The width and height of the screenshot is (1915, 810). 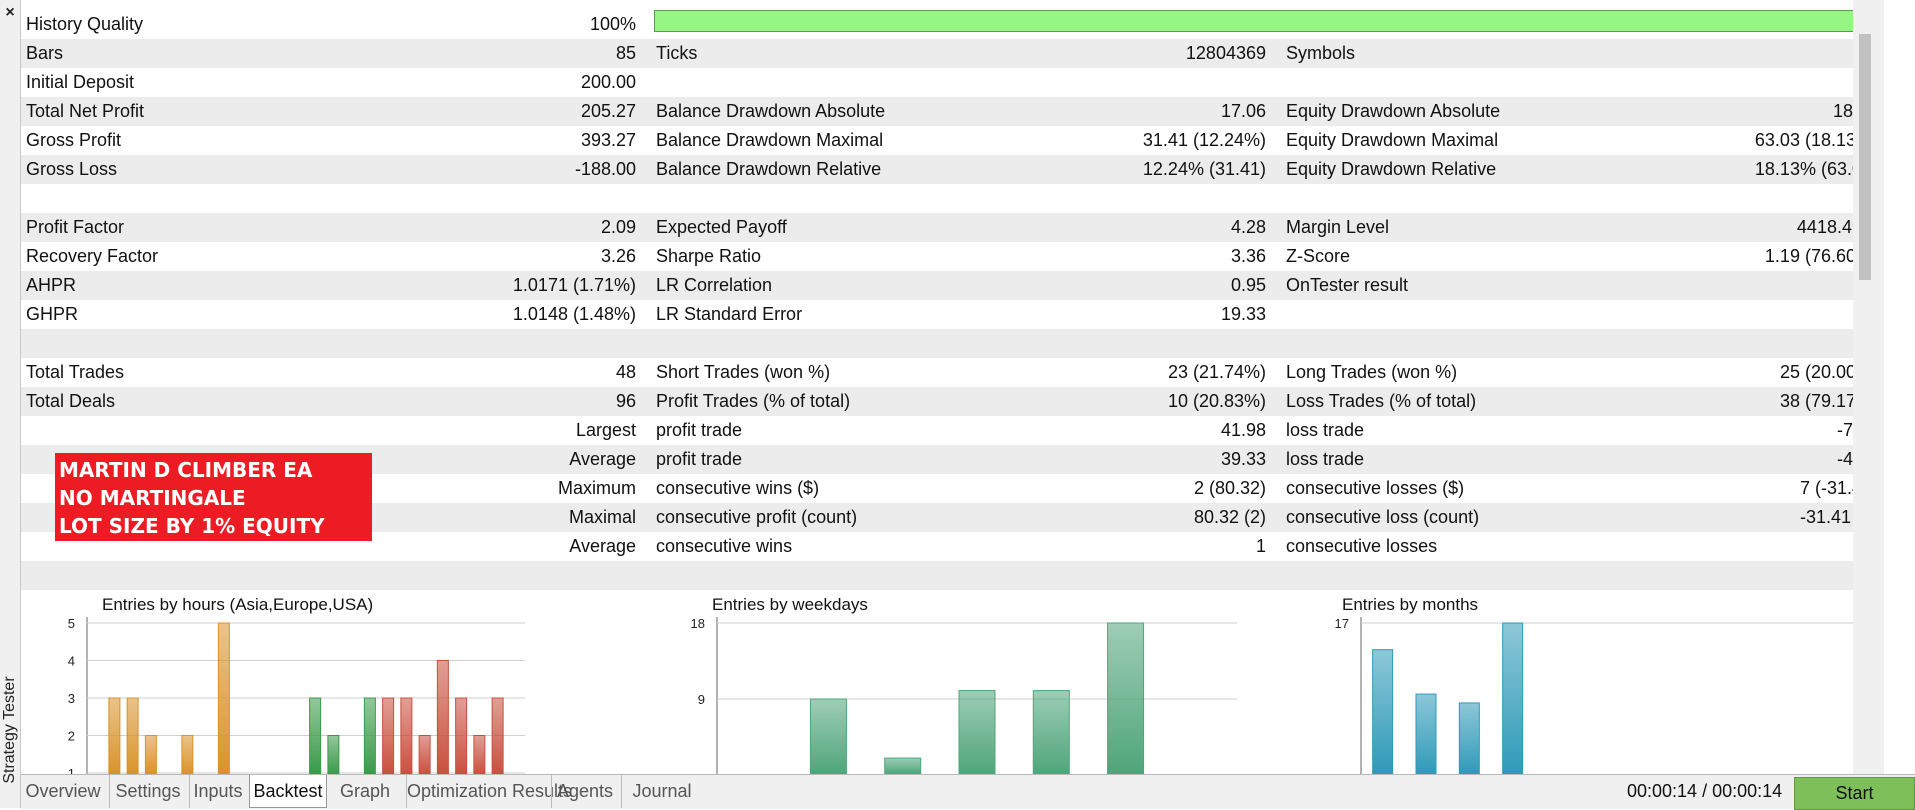 What do you see at coordinates (10, 404) in the screenshot?
I see `strategy-tester-sidebar: × Strategy Tester` at bounding box center [10, 404].